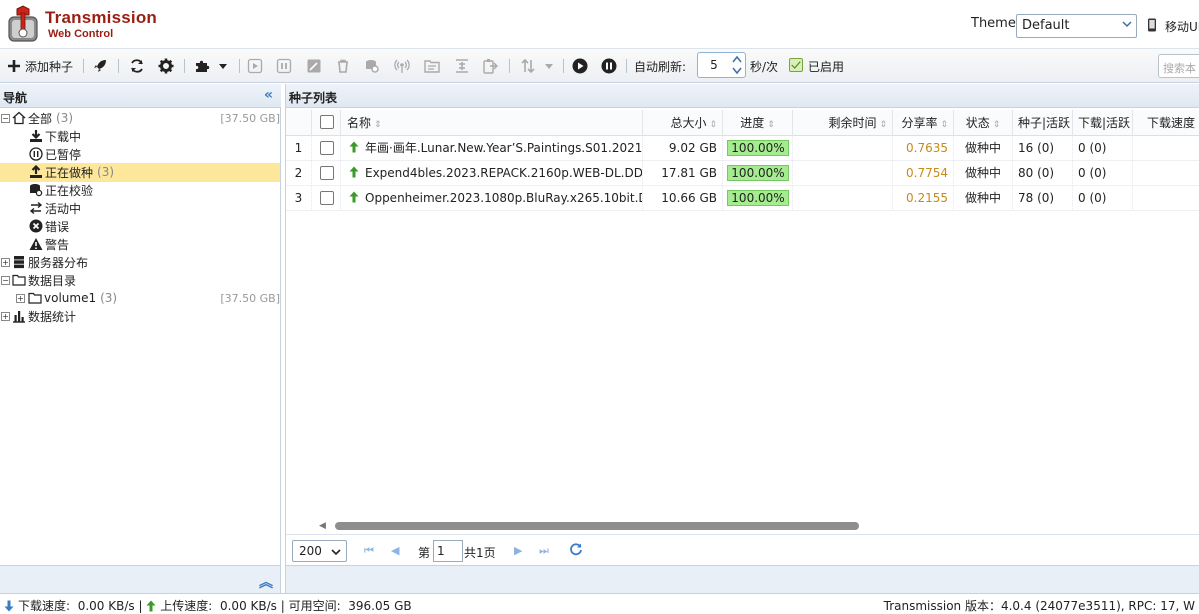 The height and width of the screenshot is (614, 1199). Describe the element at coordinates (343, 66) in the screenshot. I see `remove-torrent-button` at that location.